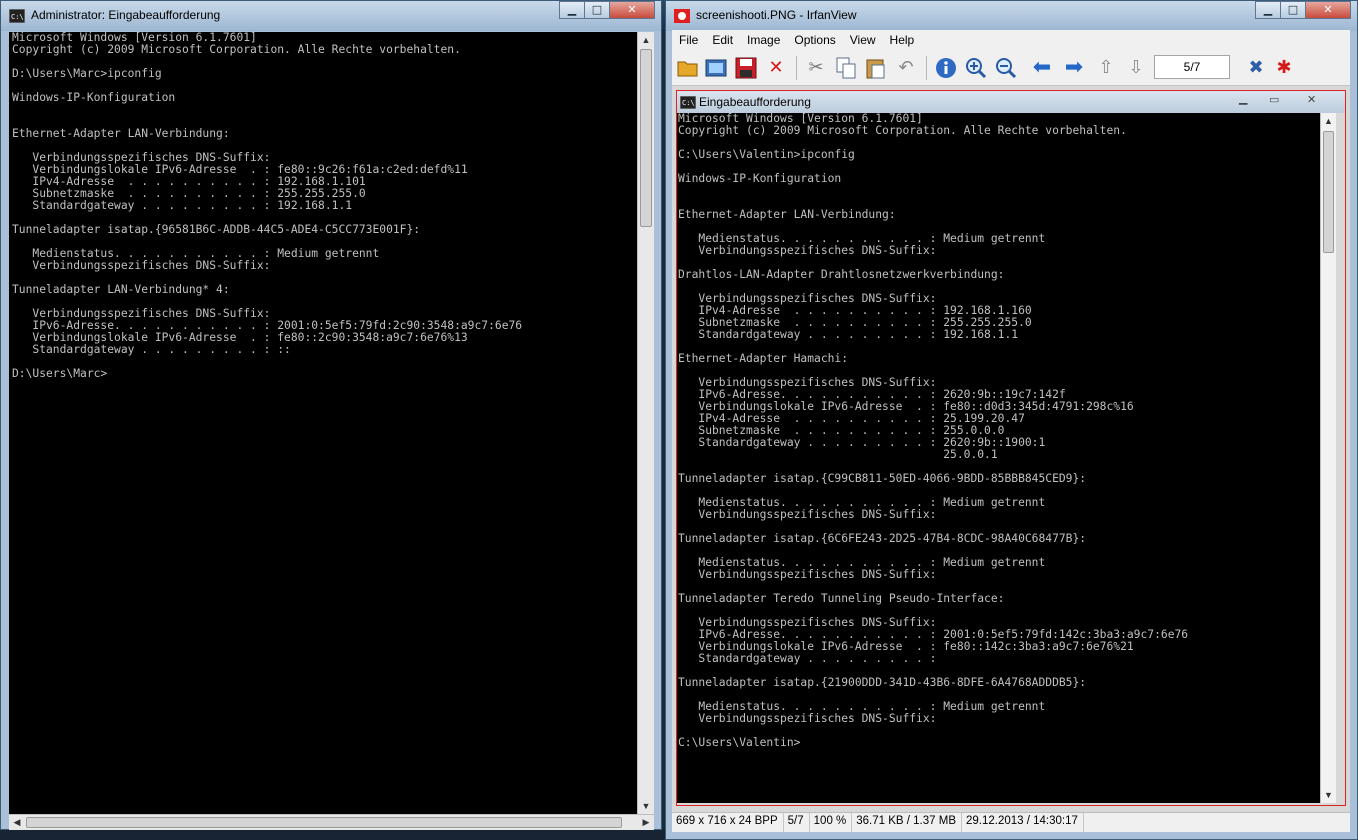  What do you see at coordinates (816, 68) in the screenshot?
I see `cut-icon: ✂` at bounding box center [816, 68].